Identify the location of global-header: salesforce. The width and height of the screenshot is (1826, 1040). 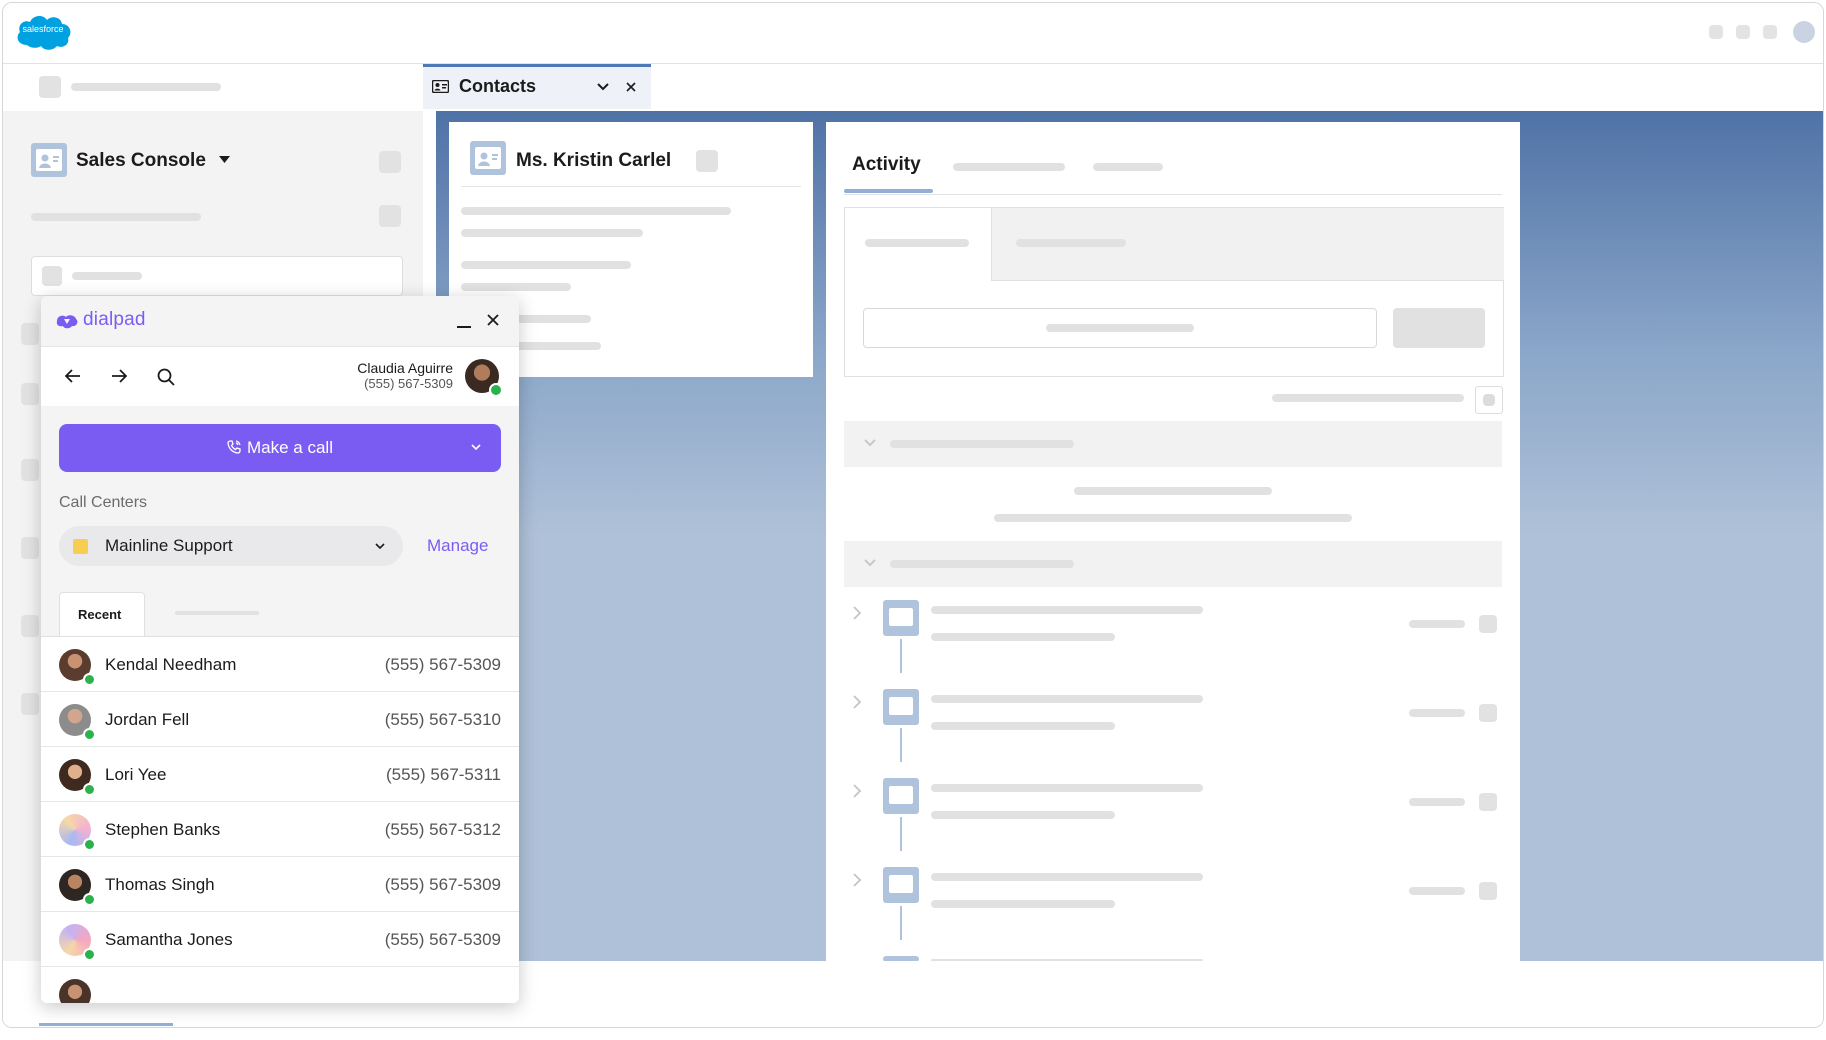
(913, 33).